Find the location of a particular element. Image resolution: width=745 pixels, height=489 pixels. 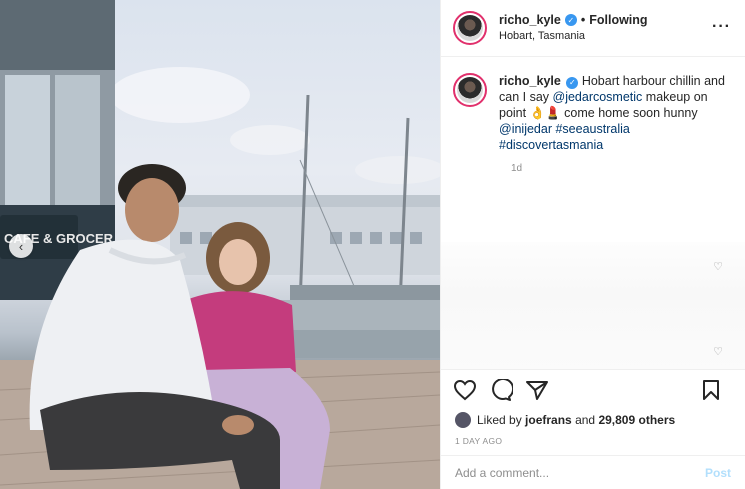

comment-bar: Post is located at coordinates (593, 472).